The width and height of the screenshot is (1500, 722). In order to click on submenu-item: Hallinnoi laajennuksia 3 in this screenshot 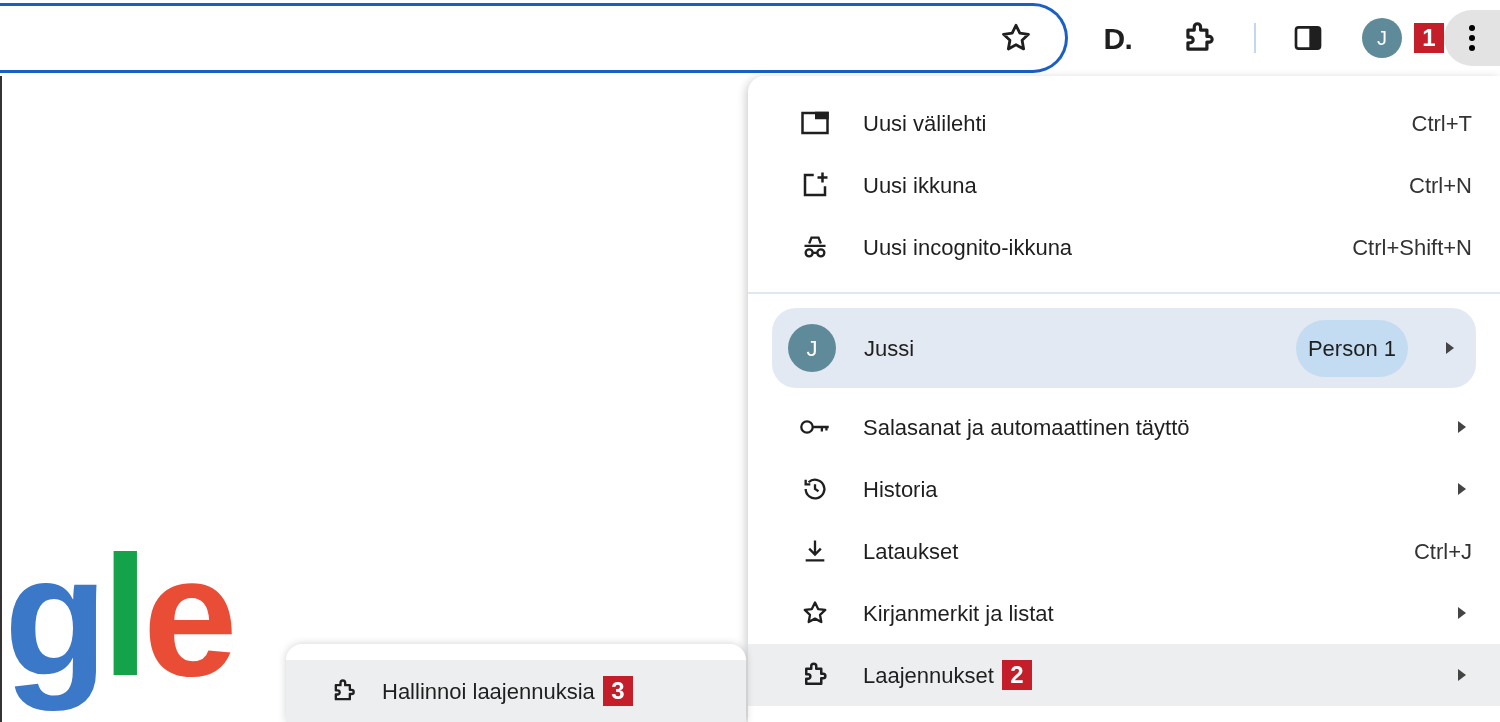, I will do `click(516, 691)`.